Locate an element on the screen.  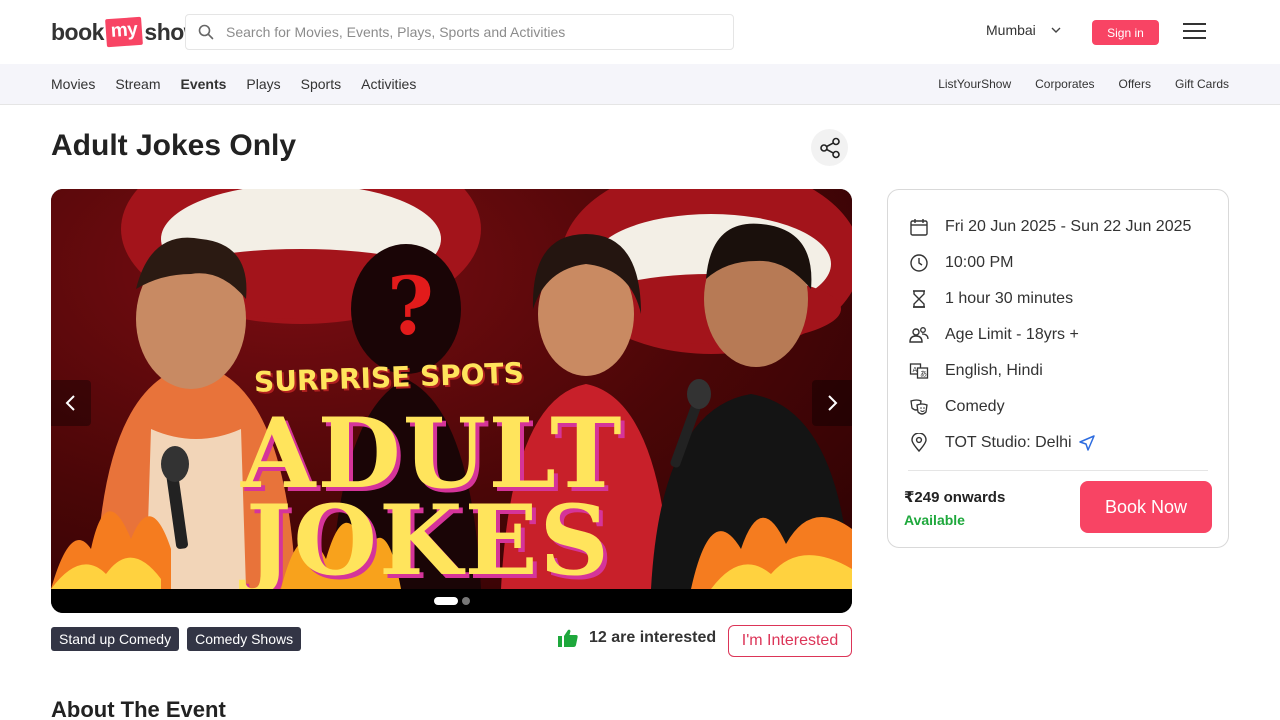
about-heading: About The Event is located at coordinates (138, 708).